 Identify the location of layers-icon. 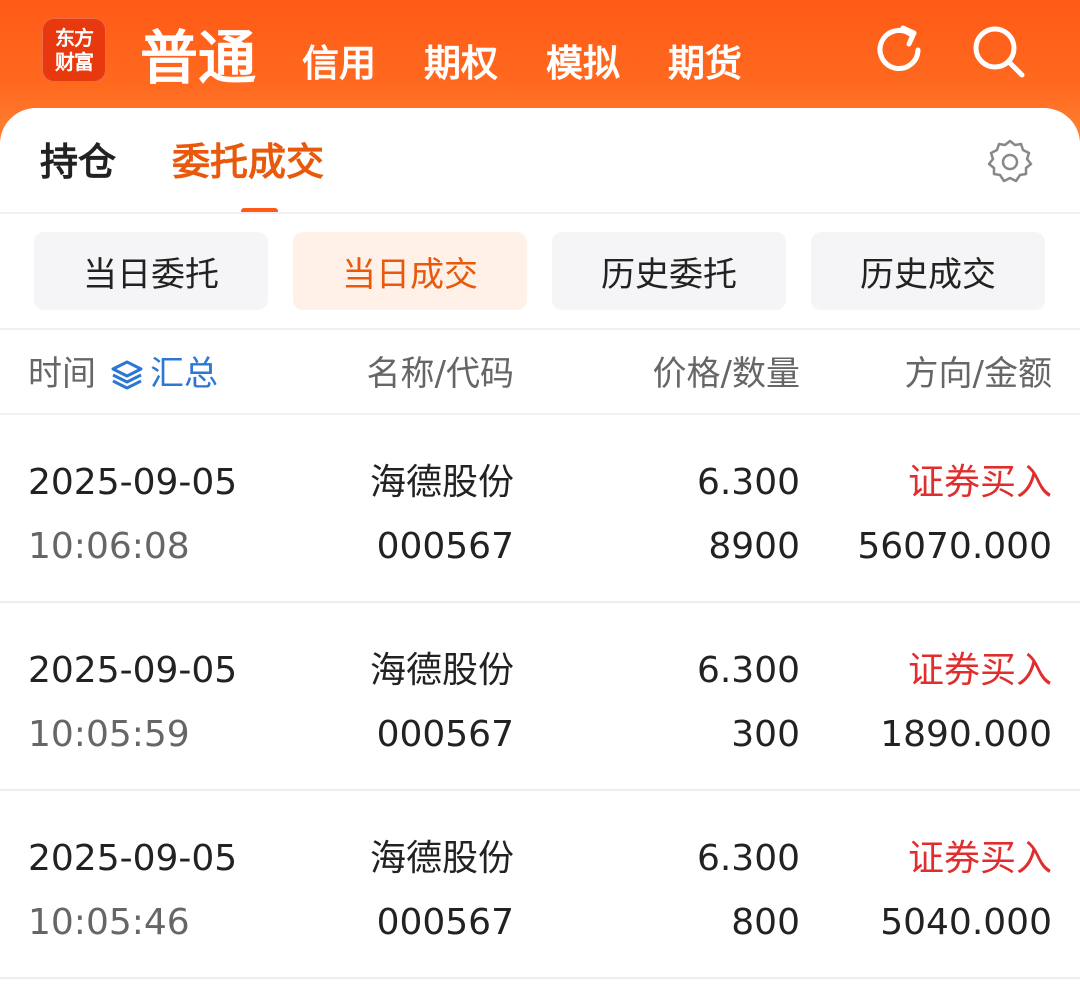
(127, 375).